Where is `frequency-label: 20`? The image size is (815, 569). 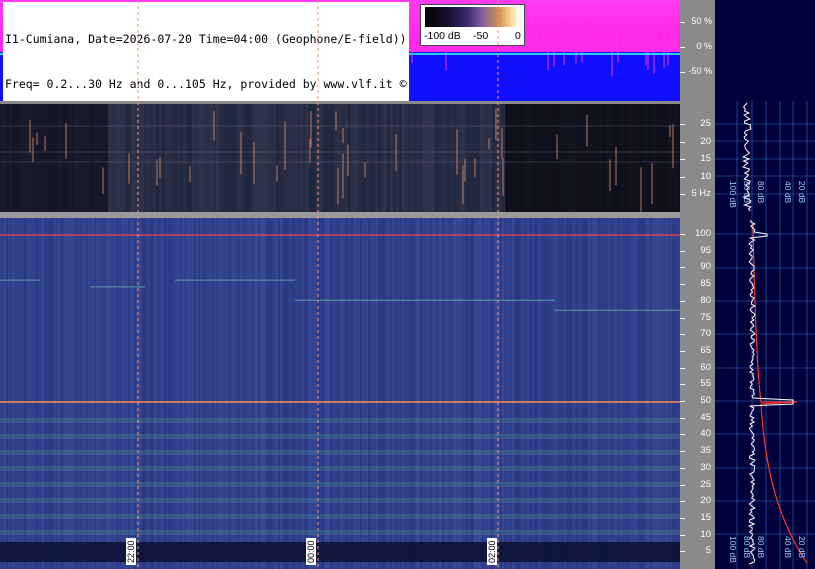 frequency-label: 20 is located at coordinates (705, 501).